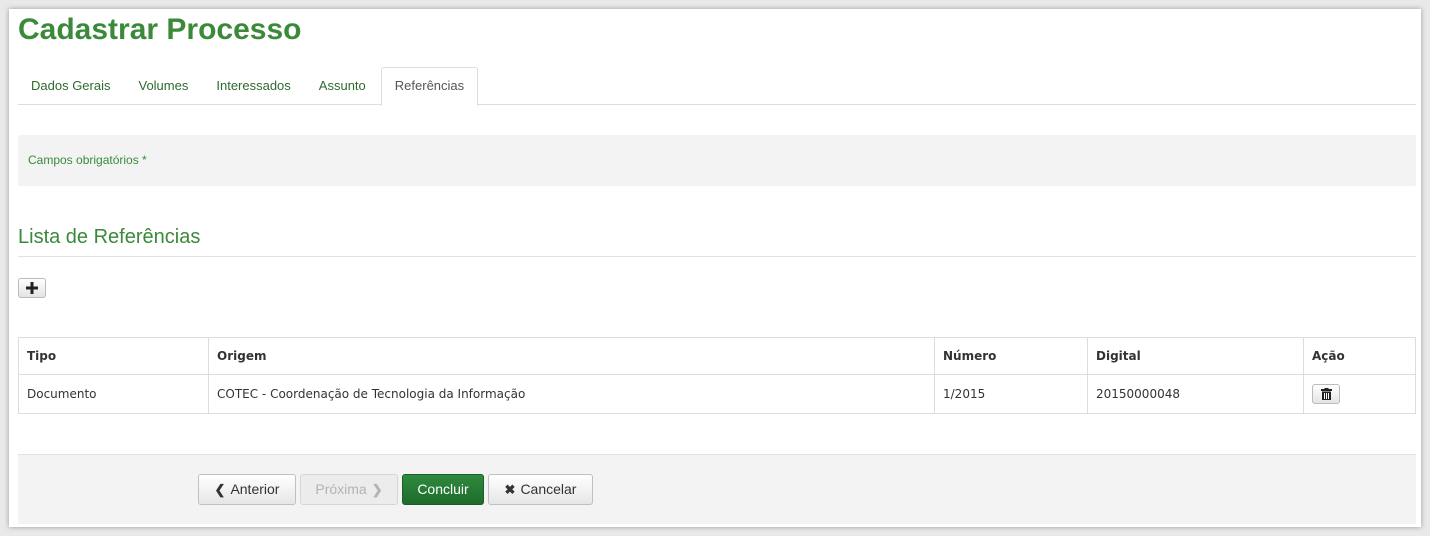  I want to click on previous-label: Anterior, so click(255, 489).